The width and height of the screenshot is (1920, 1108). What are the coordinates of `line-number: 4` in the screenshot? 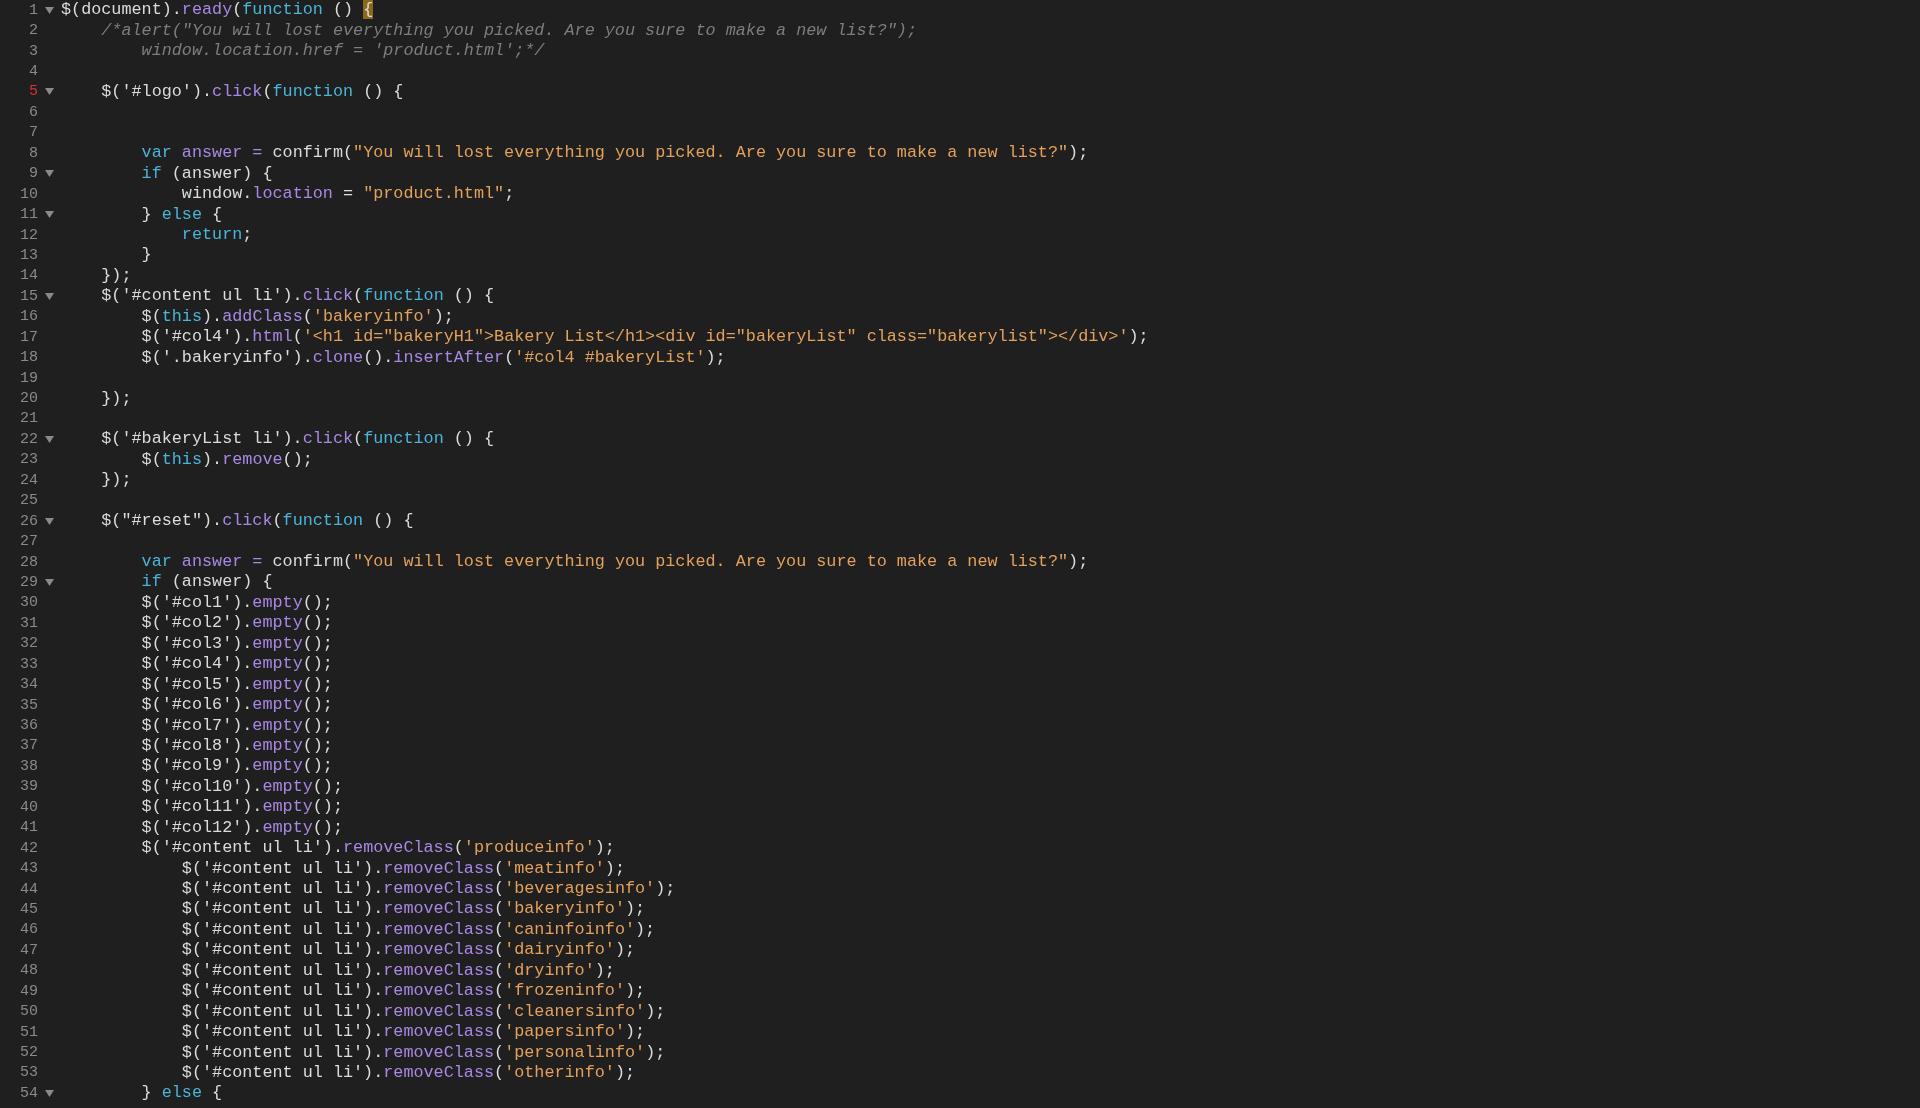 It's located at (33, 72).